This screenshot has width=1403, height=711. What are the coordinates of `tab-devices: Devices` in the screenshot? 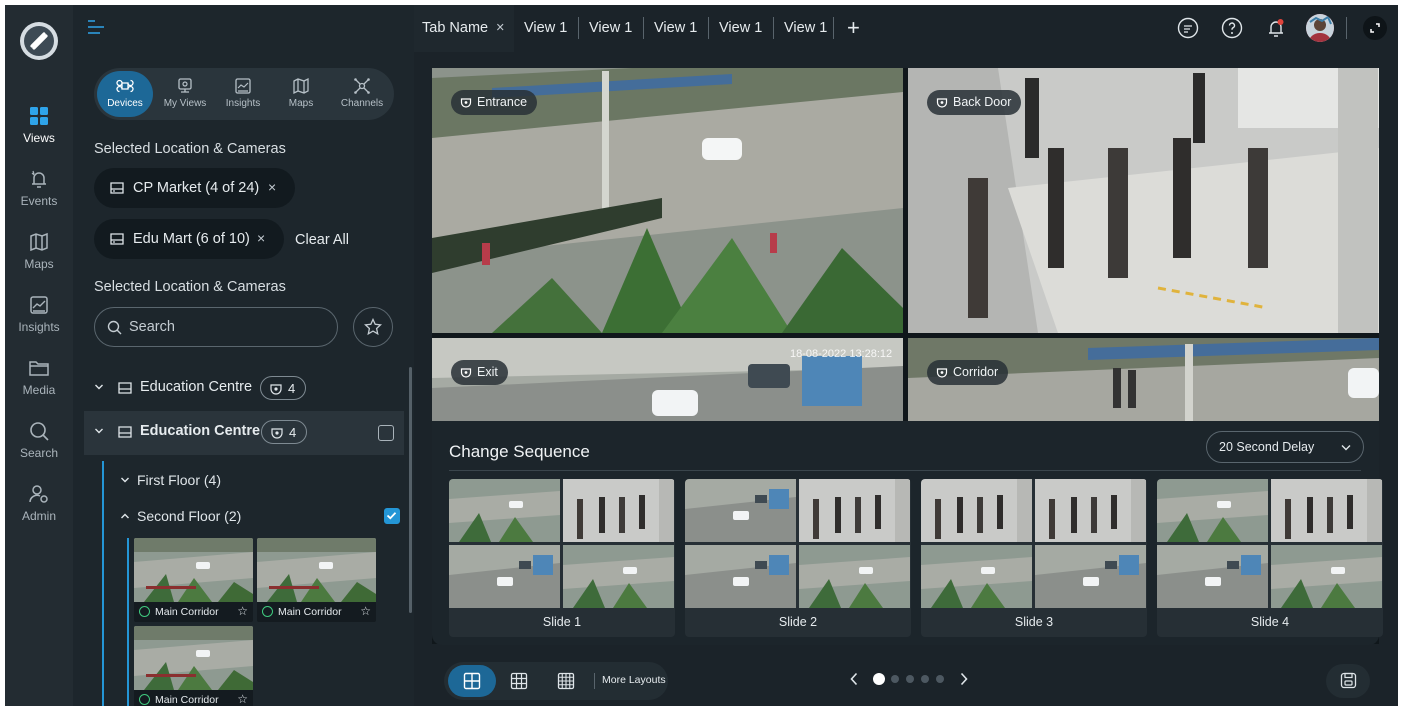 It's located at (125, 94).